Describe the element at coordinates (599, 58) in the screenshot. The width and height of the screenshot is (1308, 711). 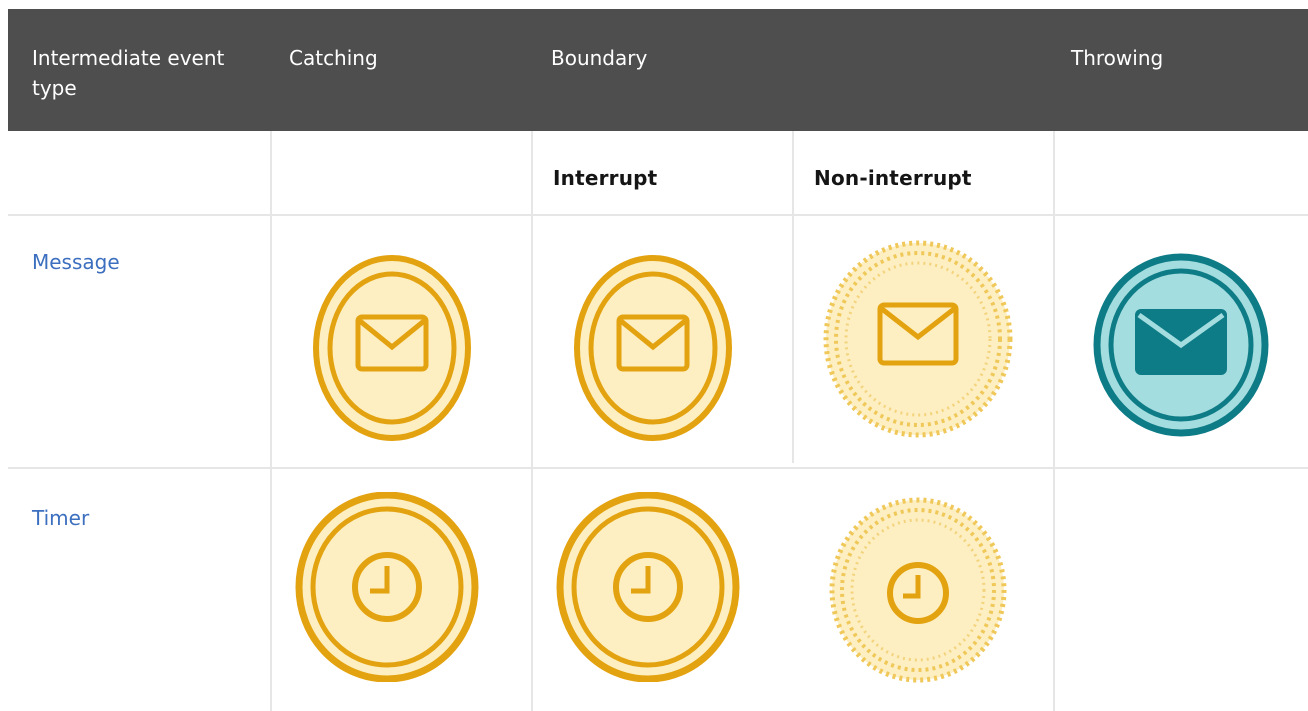
I see `header-boundary: Boundary` at that location.